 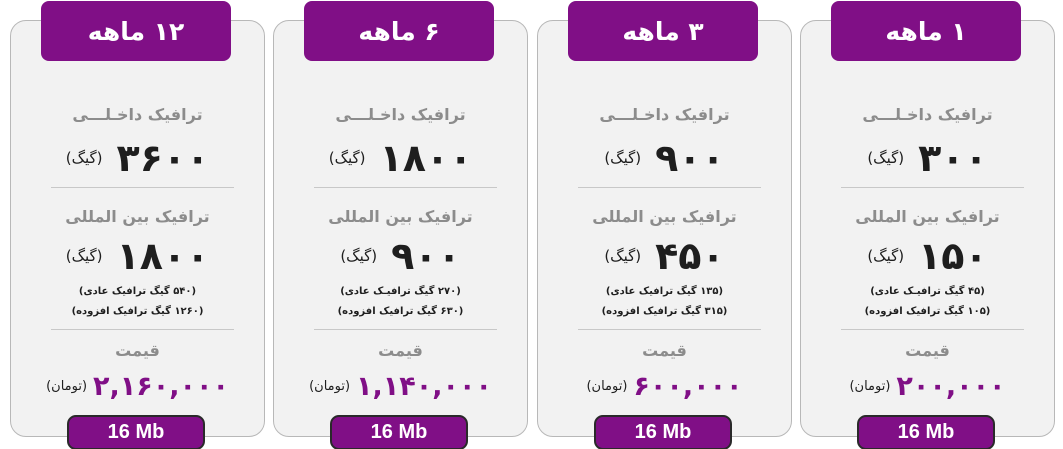 I want to click on plan-title: ۳ ماهه, so click(x=663, y=31).